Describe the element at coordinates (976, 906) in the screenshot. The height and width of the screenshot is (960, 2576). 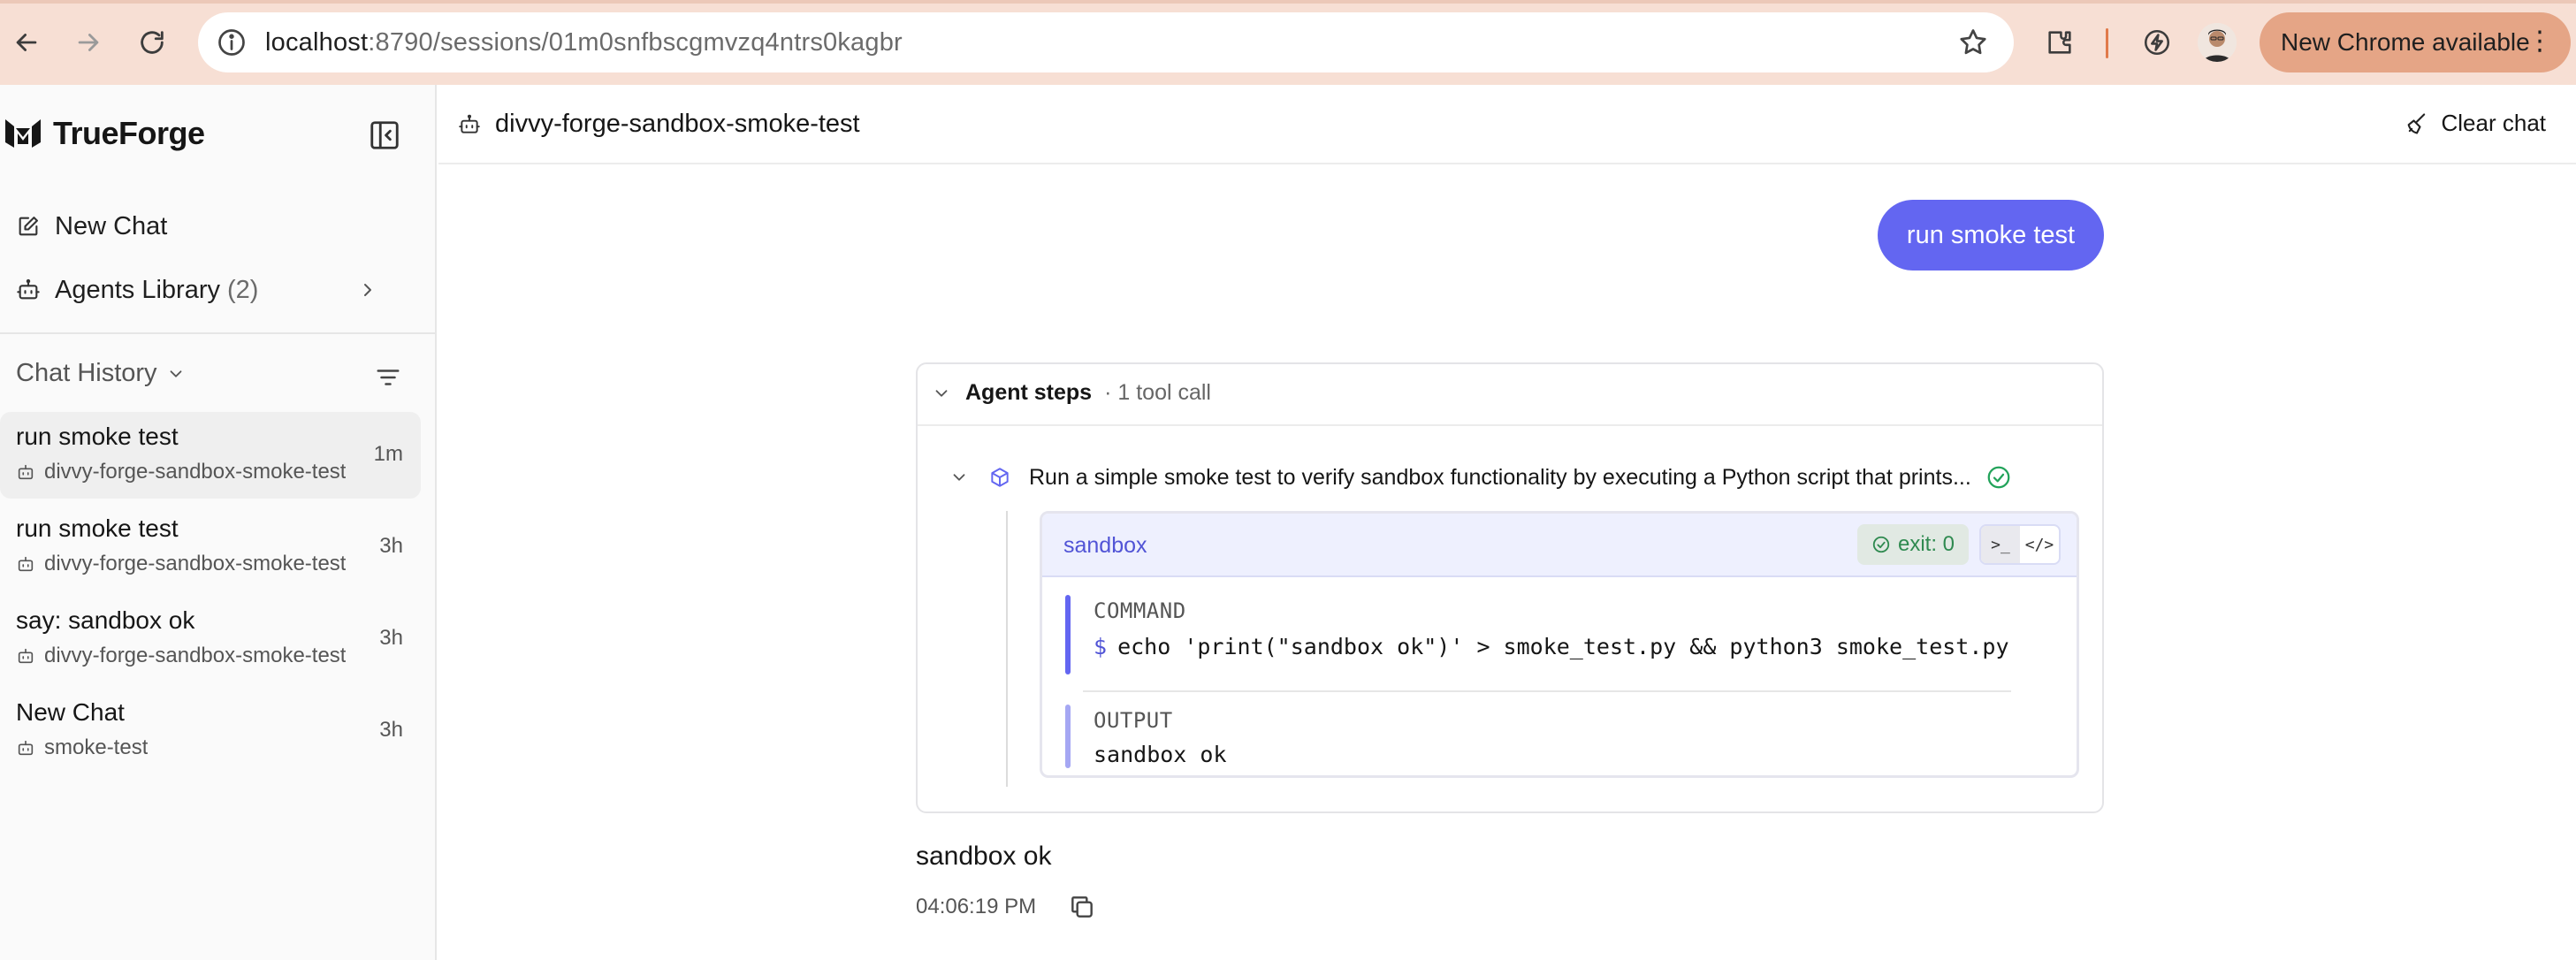
I see `message-timestamp: 04:06:19 PM` at that location.